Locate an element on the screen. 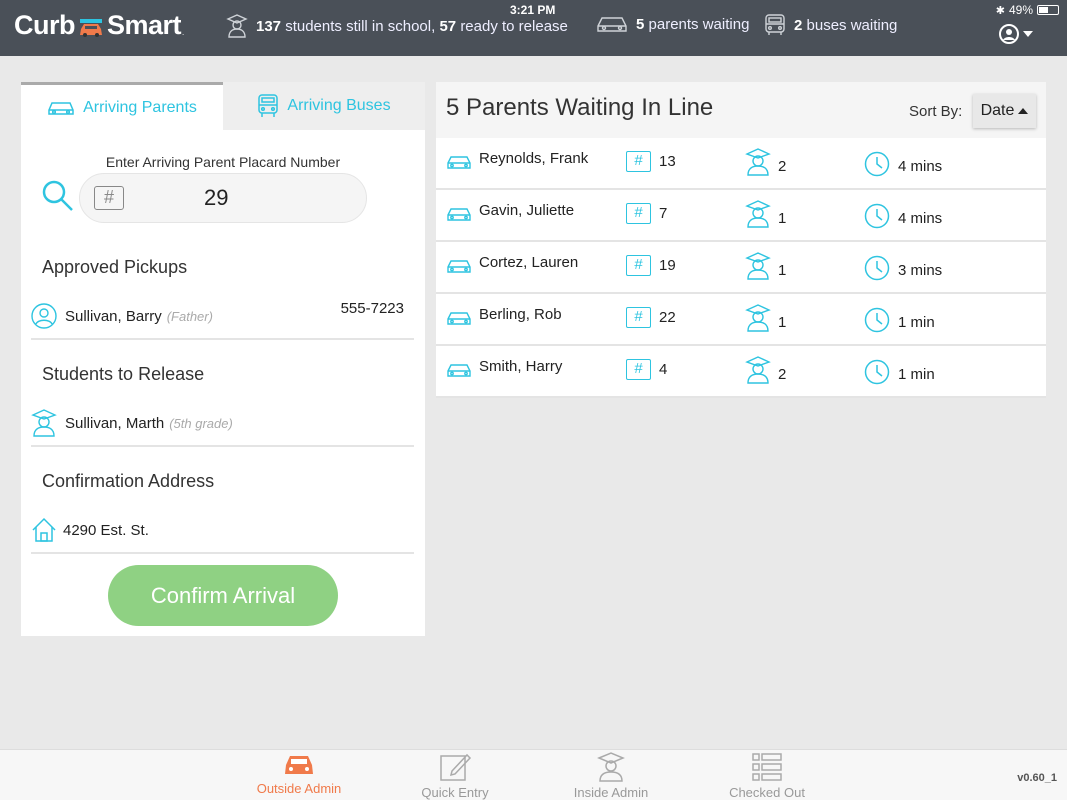 This screenshot has width=1067, height=800. students-to-release-title: Students to Release is located at coordinates (123, 374).